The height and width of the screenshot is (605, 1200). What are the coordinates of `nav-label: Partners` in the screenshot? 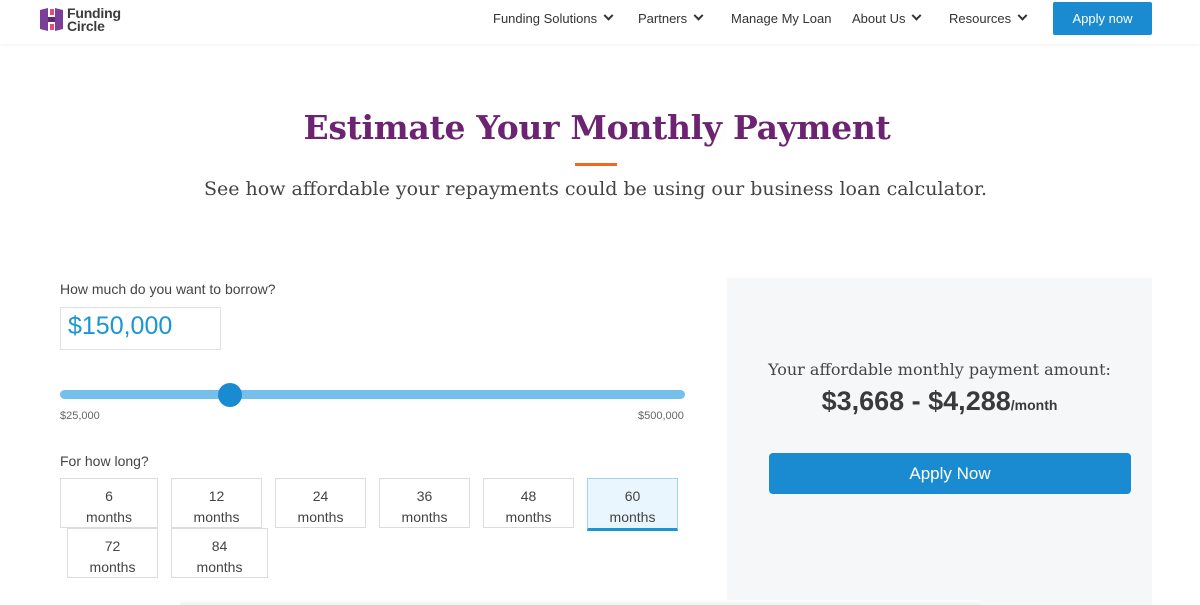 It's located at (663, 18).